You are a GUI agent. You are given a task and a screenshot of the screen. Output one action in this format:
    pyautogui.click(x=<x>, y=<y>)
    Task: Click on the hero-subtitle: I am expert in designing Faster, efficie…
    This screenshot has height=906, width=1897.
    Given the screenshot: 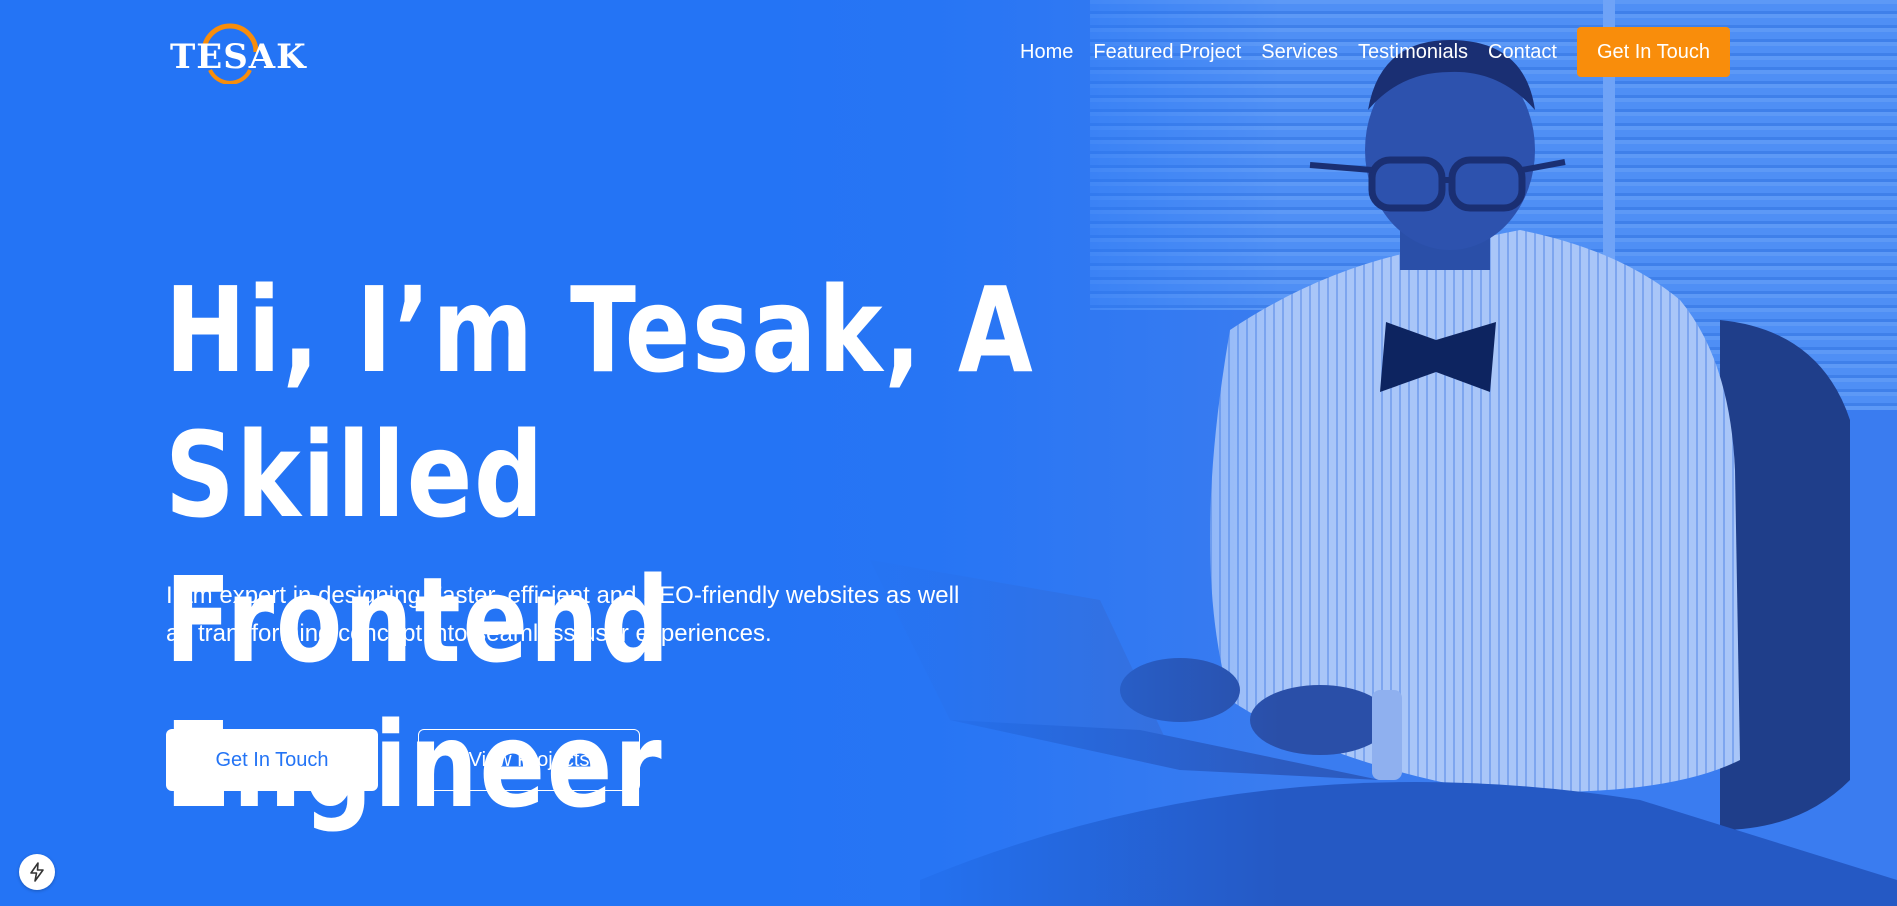 What is the action you would take?
    pyautogui.click(x=563, y=614)
    